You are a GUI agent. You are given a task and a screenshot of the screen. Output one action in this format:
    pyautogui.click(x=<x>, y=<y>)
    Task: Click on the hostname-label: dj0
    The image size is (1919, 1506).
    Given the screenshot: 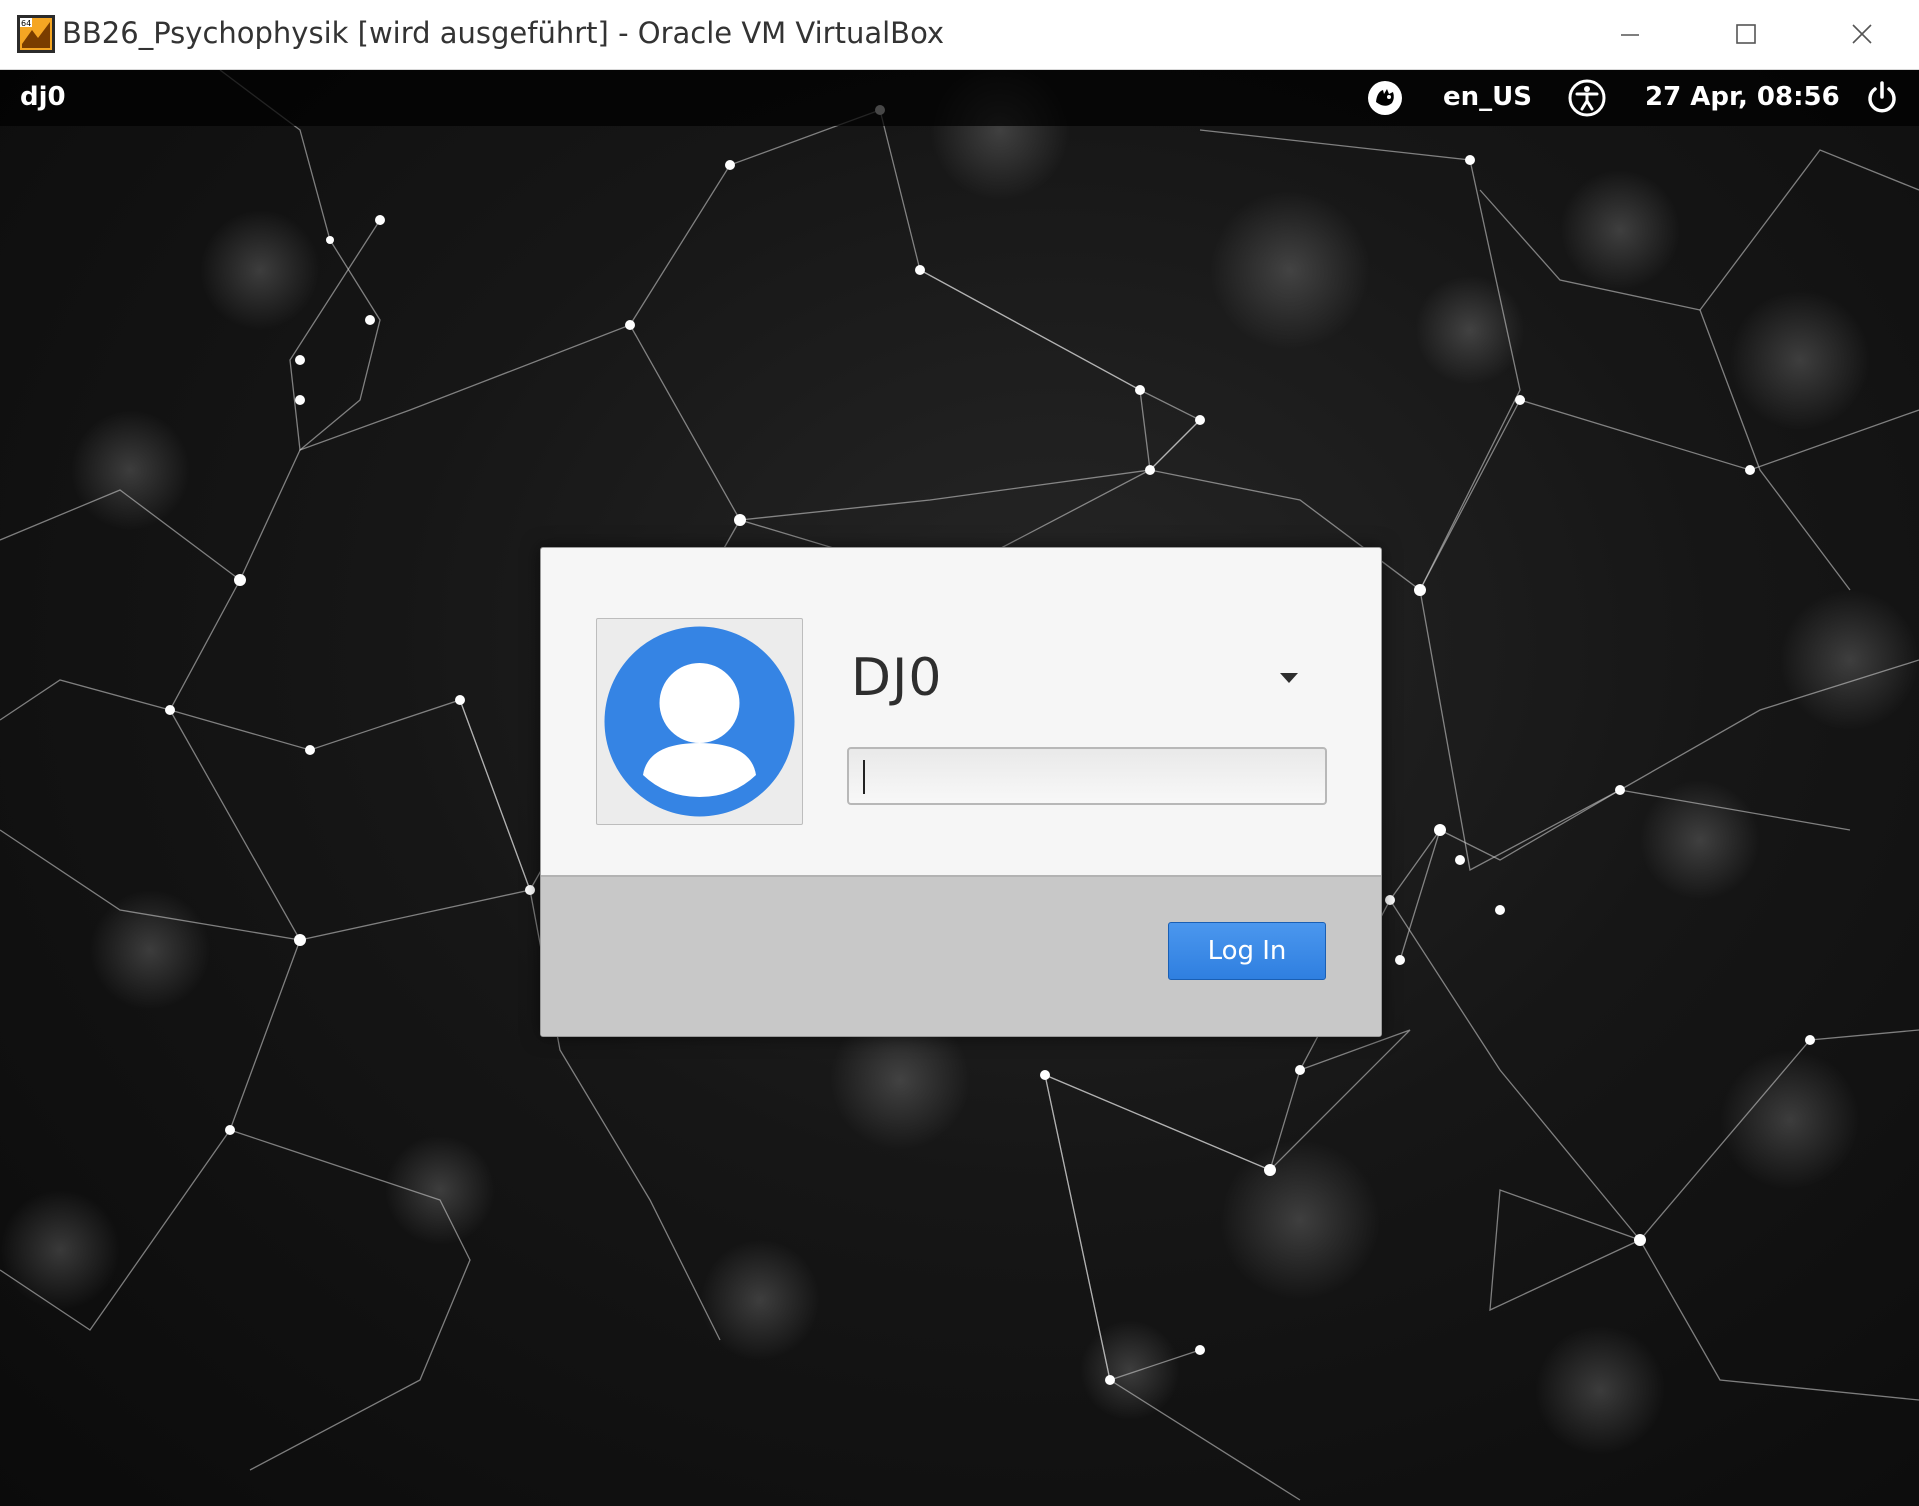 What is the action you would take?
    pyautogui.click(x=43, y=97)
    